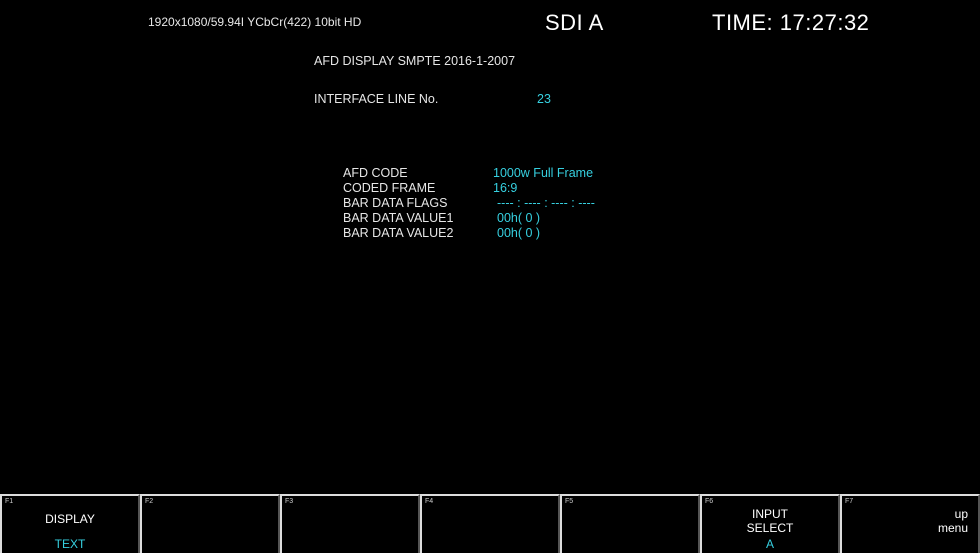 The image size is (980, 553). I want to click on f4-number: F4, so click(429, 501).